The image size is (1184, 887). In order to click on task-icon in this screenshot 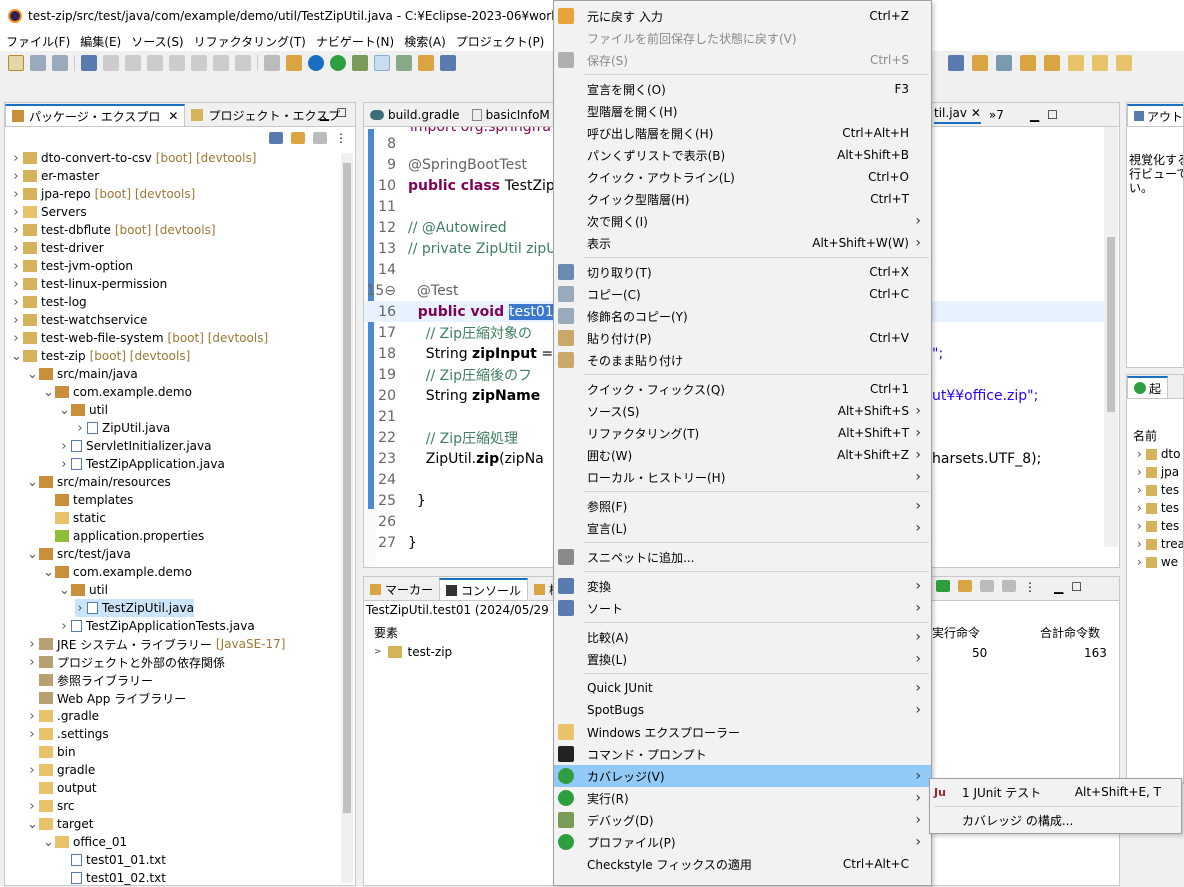, I will do `click(426, 63)`.